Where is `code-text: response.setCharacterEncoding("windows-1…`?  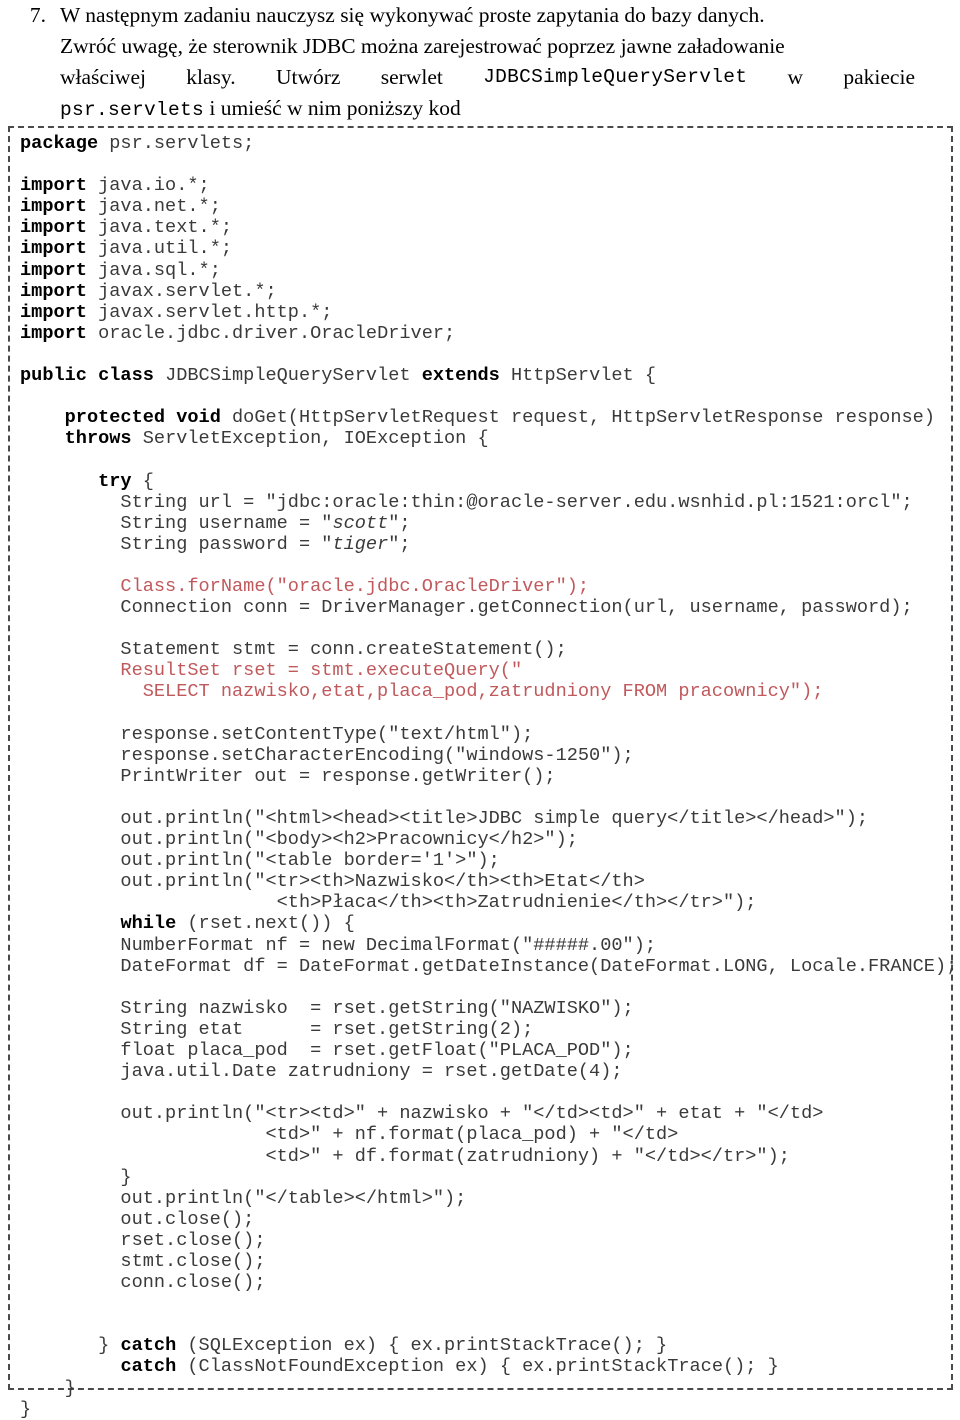 code-text: response.setCharacterEncoding("windows-1… is located at coordinates (327, 755).